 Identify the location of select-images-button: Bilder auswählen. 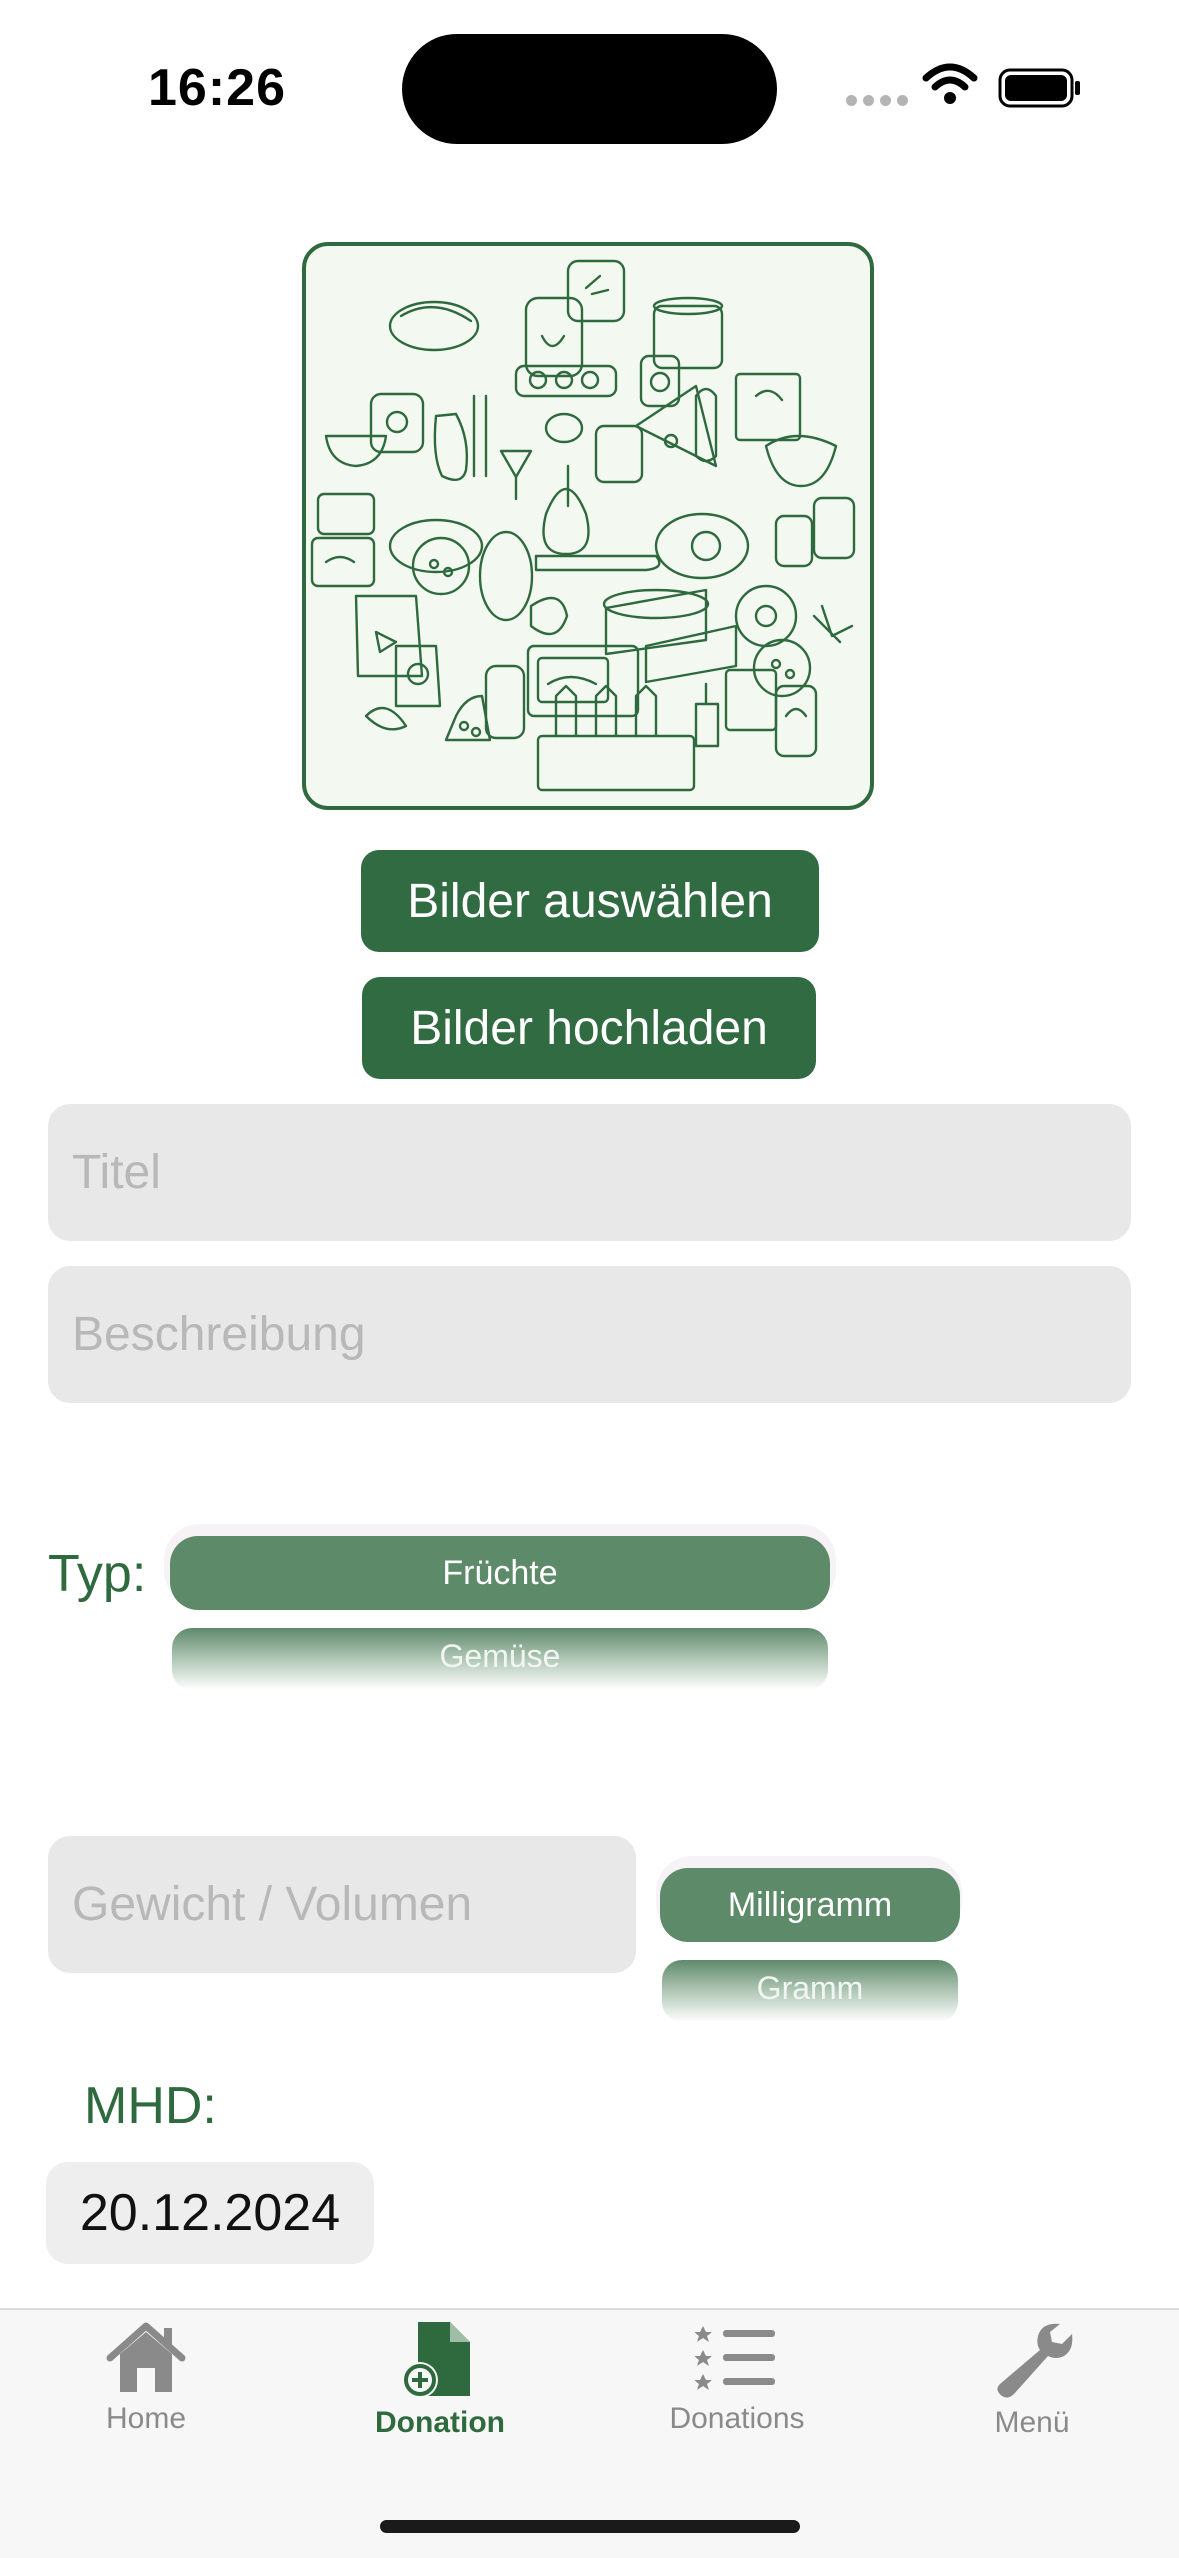
(590, 901).